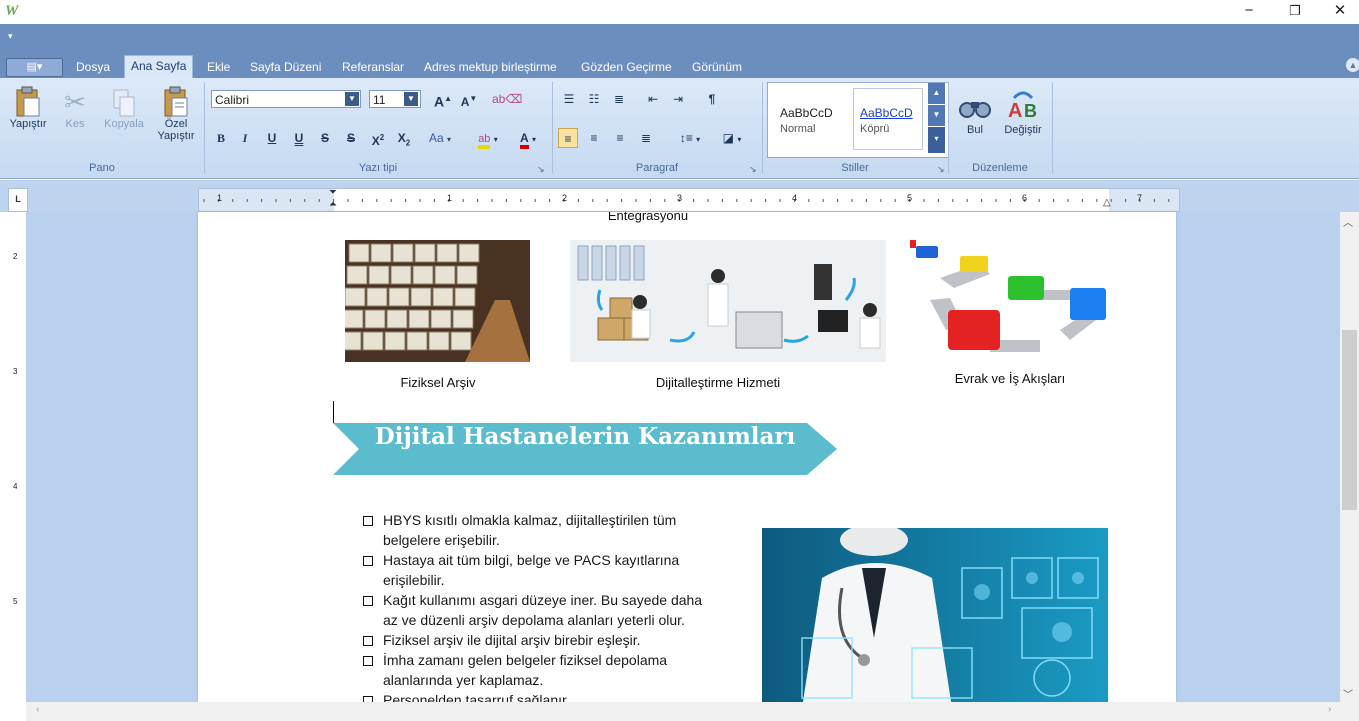 The height and width of the screenshot is (721, 1359). Describe the element at coordinates (717, 67) in the screenshot. I see `tab-gorunum: Görünüm` at that location.